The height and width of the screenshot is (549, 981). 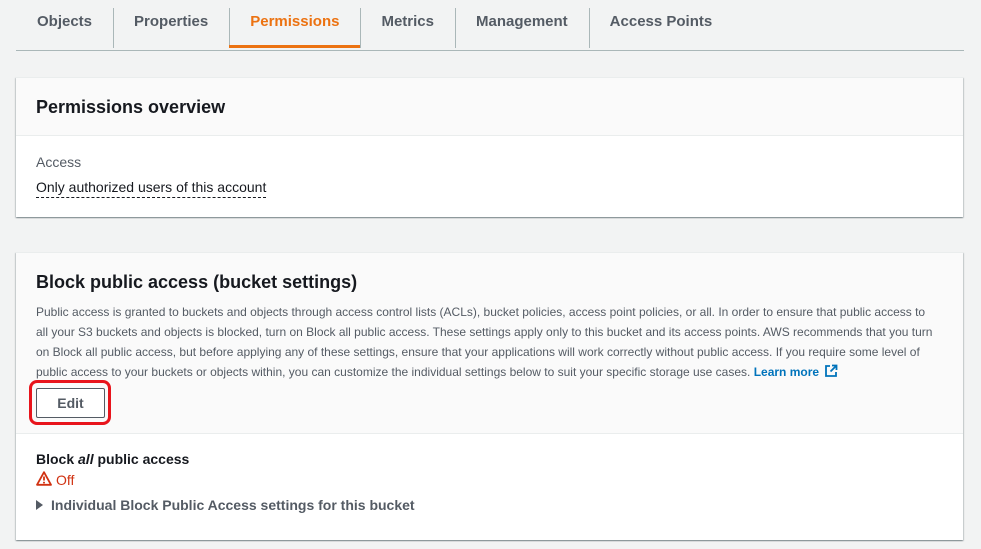 What do you see at coordinates (57, 459) in the screenshot?
I see `block-all-prefix: Block` at bounding box center [57, 459].